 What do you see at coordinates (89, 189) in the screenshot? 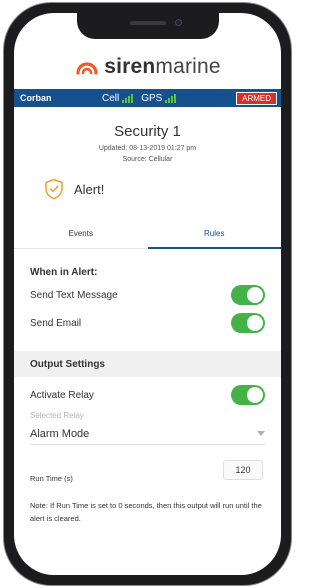
I see `alert-label: Alert!` at bounding box center [89, 189].